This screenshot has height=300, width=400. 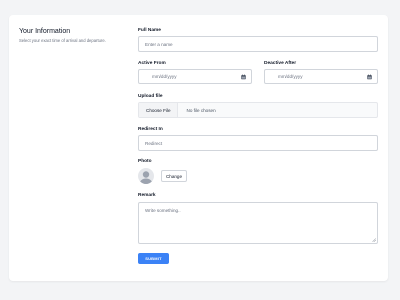 I want to click on file-status-text: No file chosen, so click(x=201, y=110).